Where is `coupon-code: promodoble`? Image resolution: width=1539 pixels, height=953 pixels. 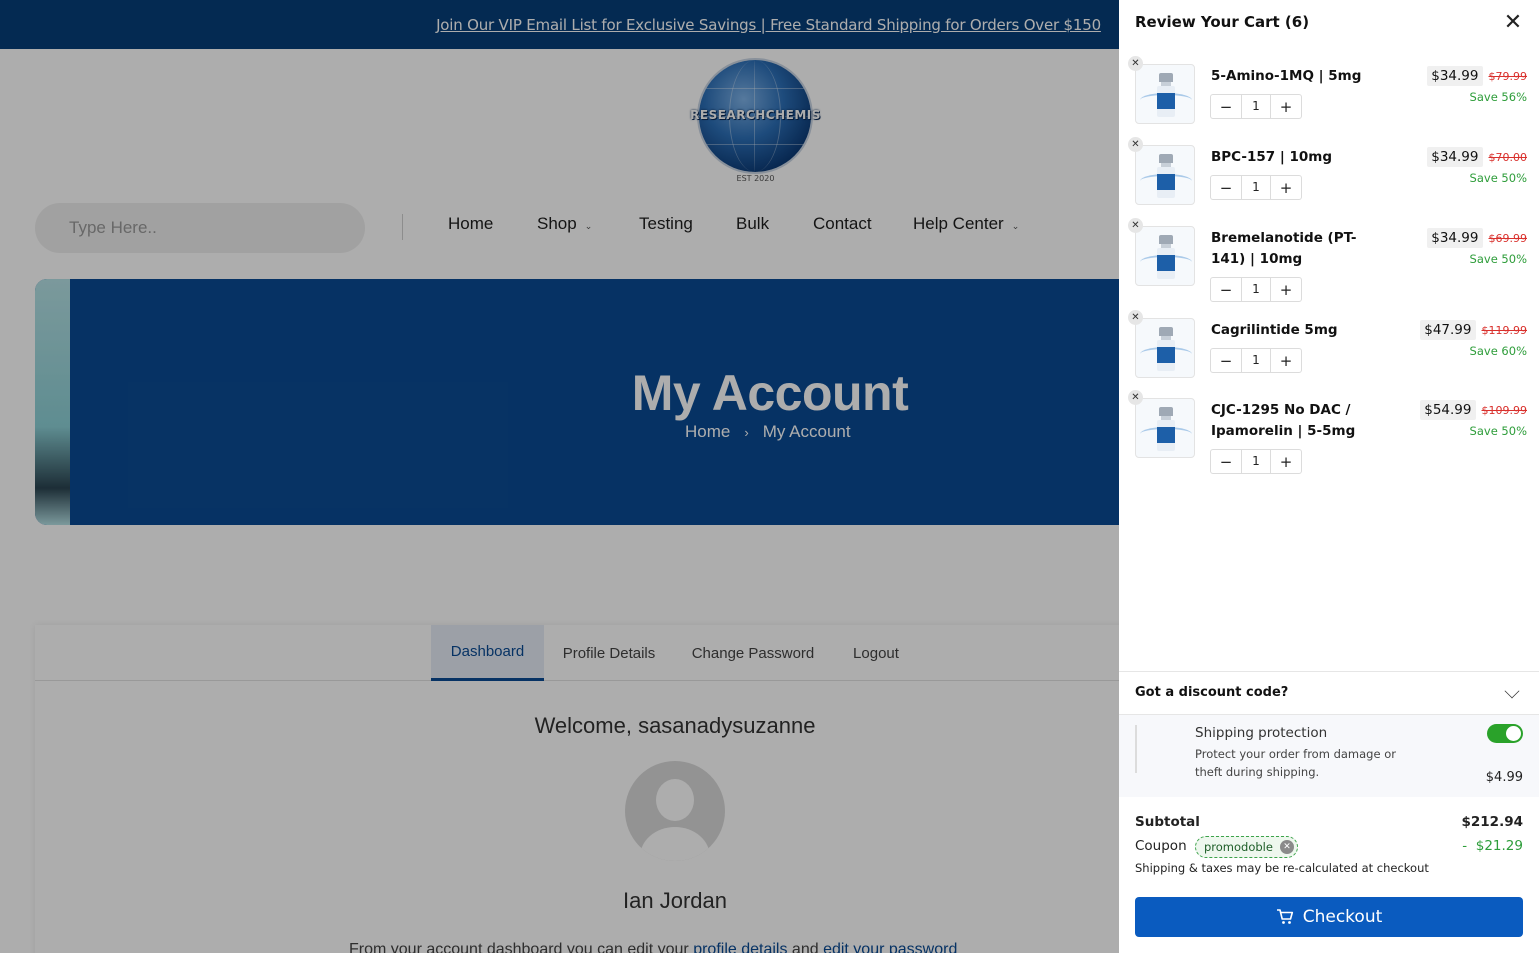 coupon-code: promodoble is located at coordinates (1238, 847).